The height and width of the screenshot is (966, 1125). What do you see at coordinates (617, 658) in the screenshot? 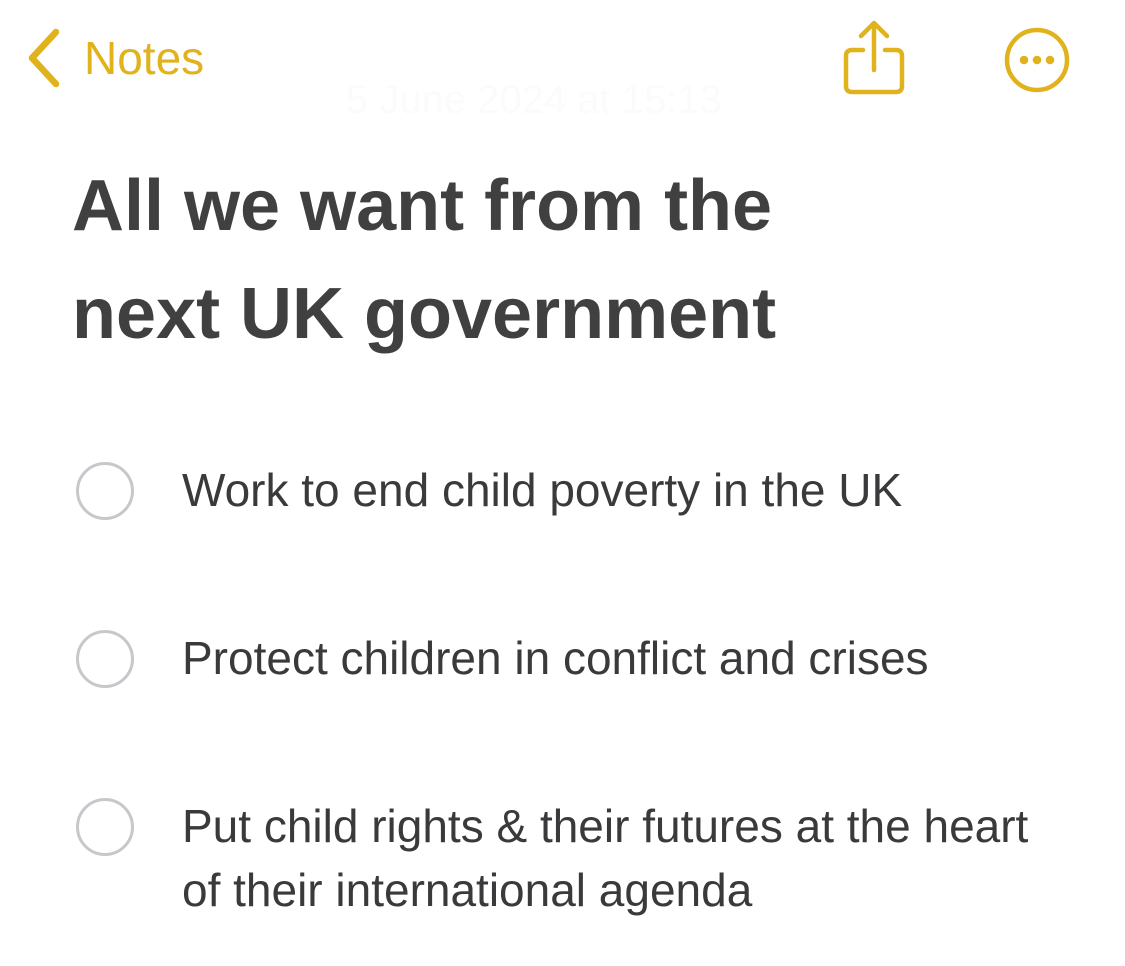
I see `checklist-item-text: Protect children in conflict and crises` at bounding box center [617, 658].